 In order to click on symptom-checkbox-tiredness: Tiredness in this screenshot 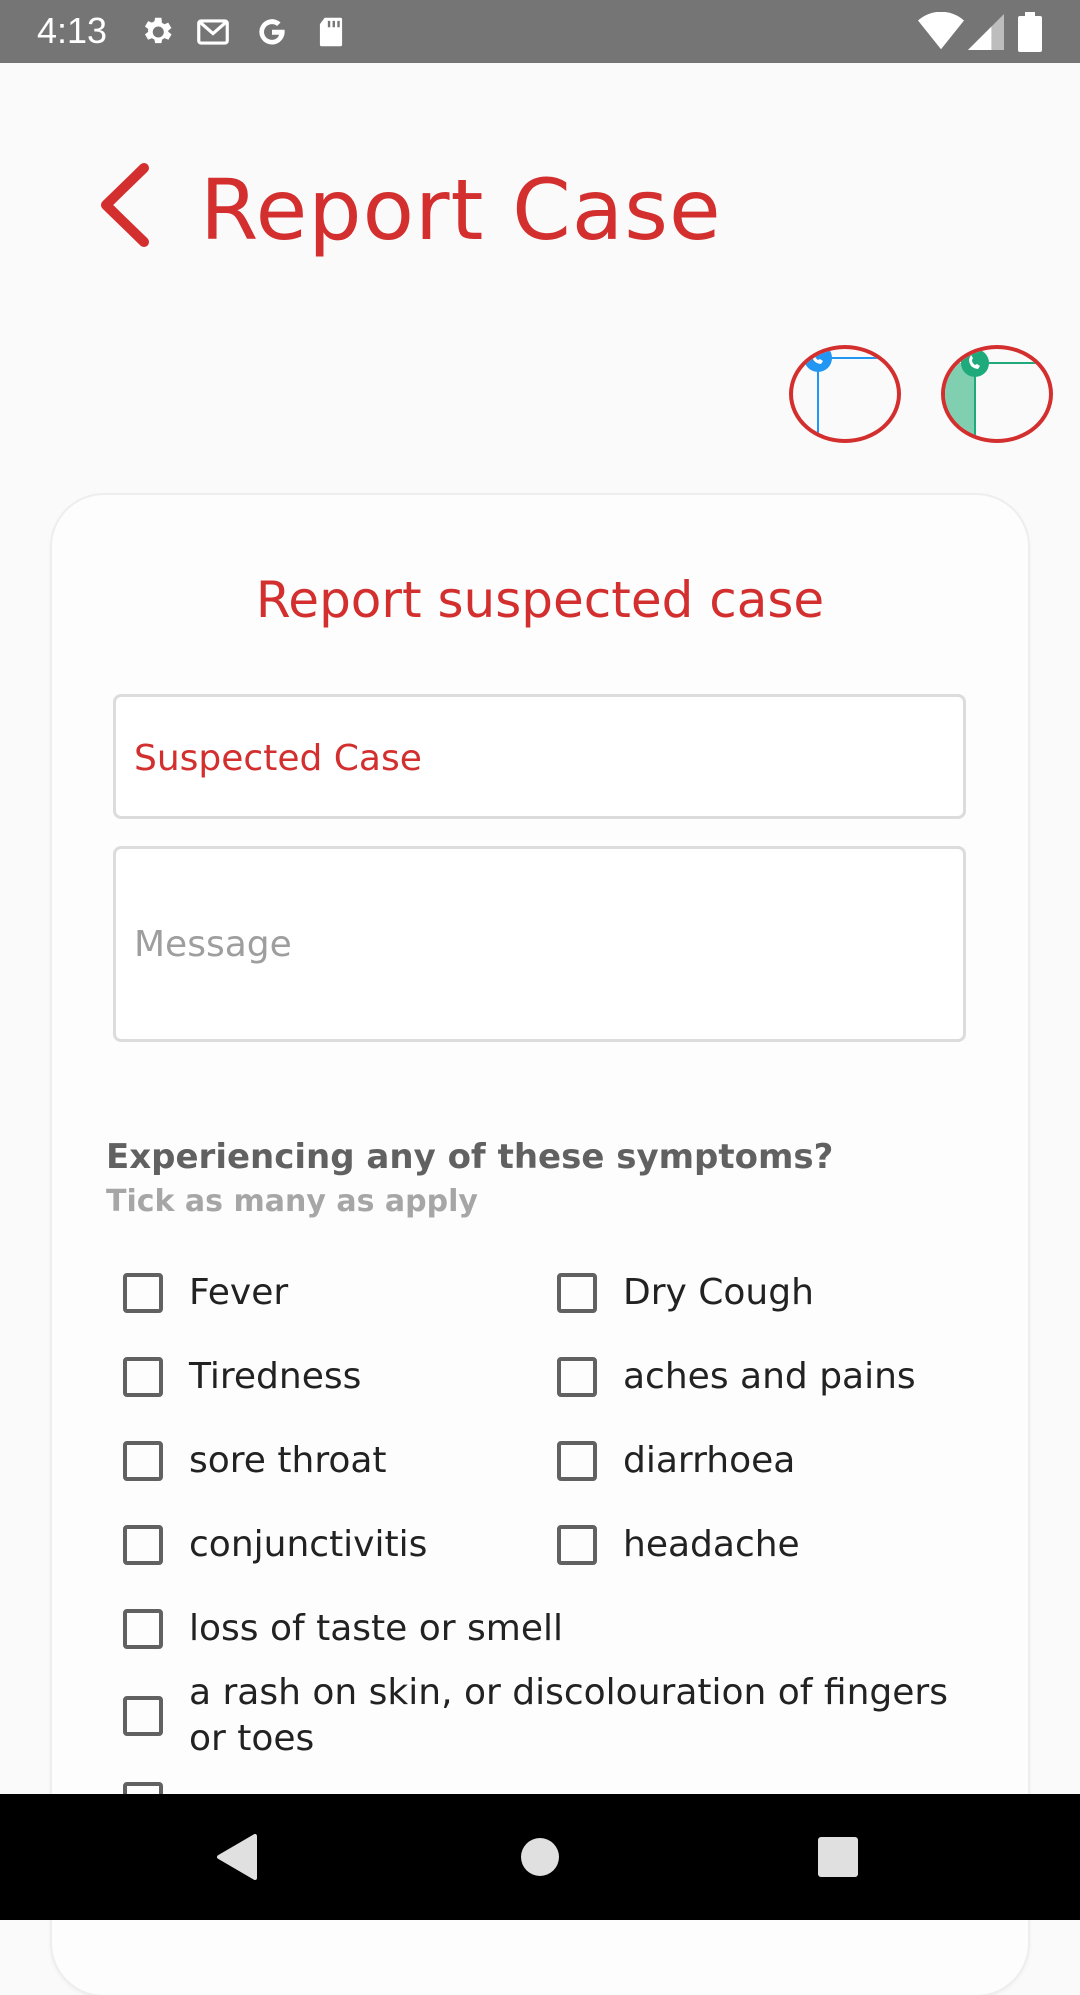, I will do `click(242, 1377)`.